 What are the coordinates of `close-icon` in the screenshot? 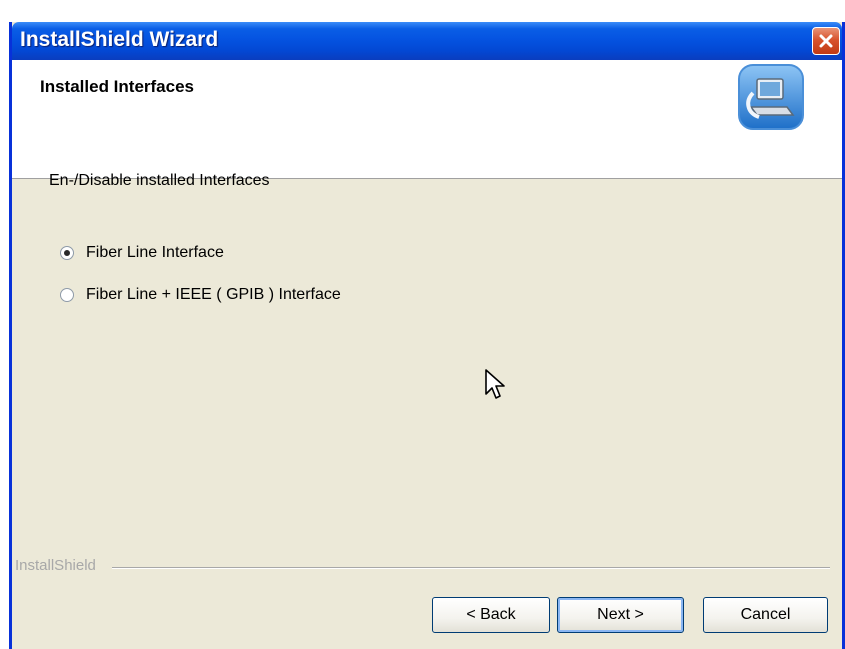 It's located at (826, 41).